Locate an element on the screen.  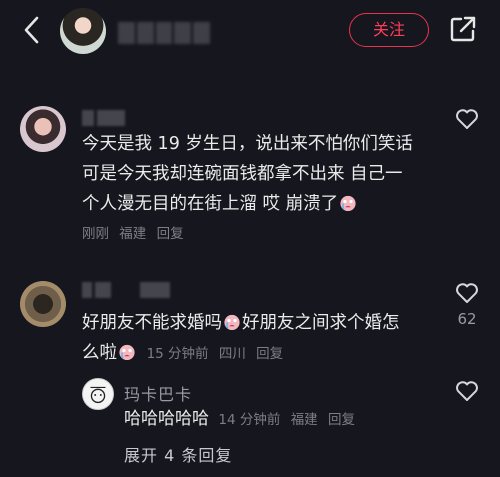
expand-replies-button: 展开 4 条回复 is located at coordinates (178, 454).